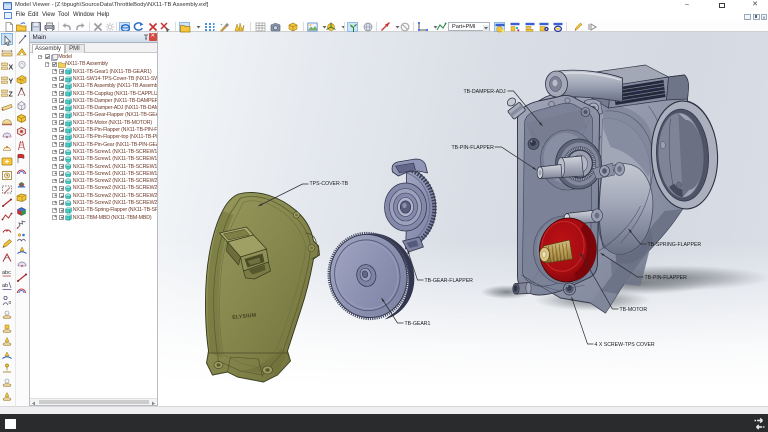  Describe the element at coordinates (633, 310) in the screenshot. I see `svg-text: TB-MOTOR` at that location.